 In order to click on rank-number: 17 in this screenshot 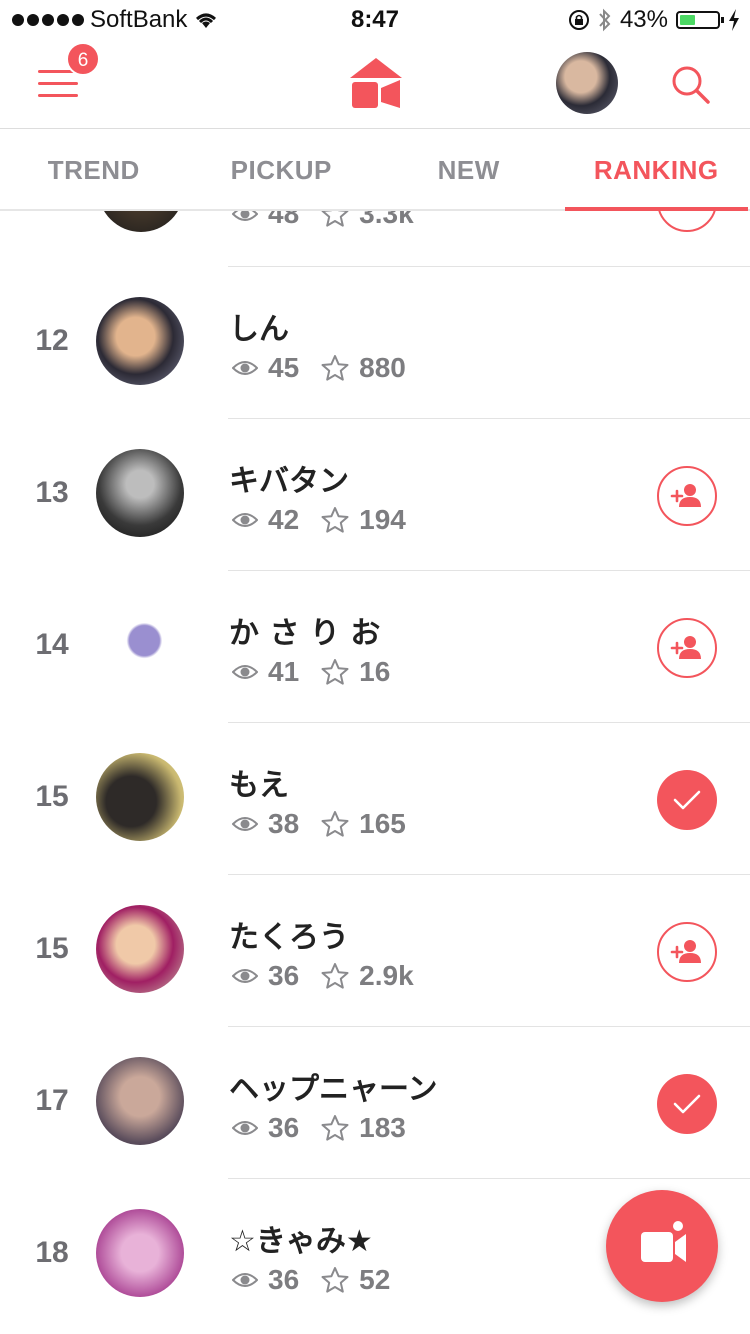, I will do `click(52, 1100)`.